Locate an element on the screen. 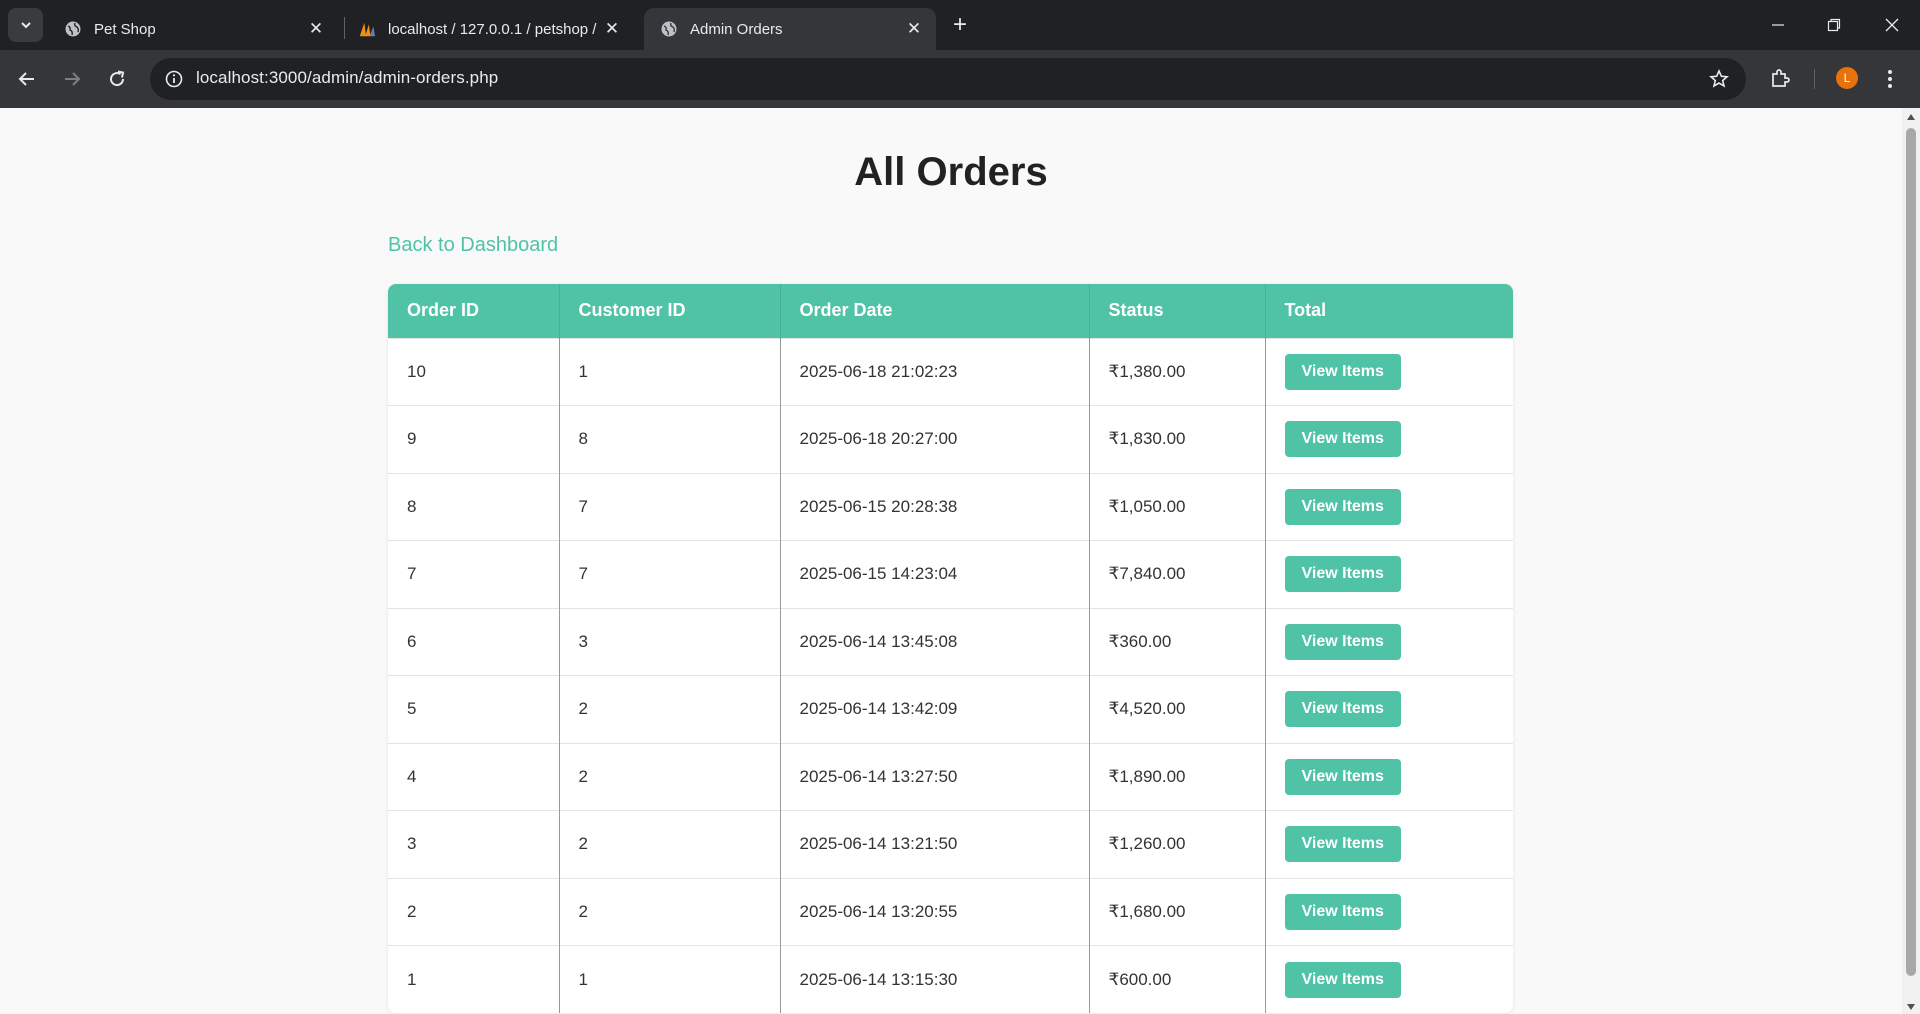 The width and height of the screenshot is (1920, 1014). table-row: 4 2 2025-06-14 13:27:50 ₹1,890.00 View Items is located at coordinates (950, 776).